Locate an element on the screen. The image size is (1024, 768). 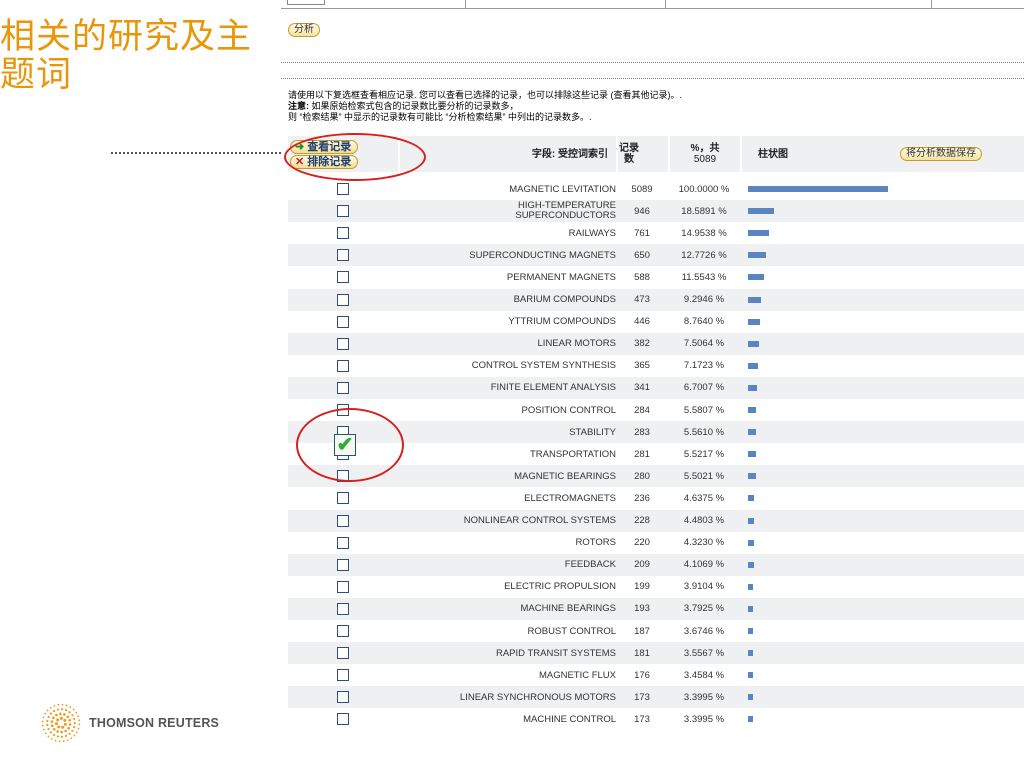
percent-cell: 100.0000 % is located at coordinates (704, 189).